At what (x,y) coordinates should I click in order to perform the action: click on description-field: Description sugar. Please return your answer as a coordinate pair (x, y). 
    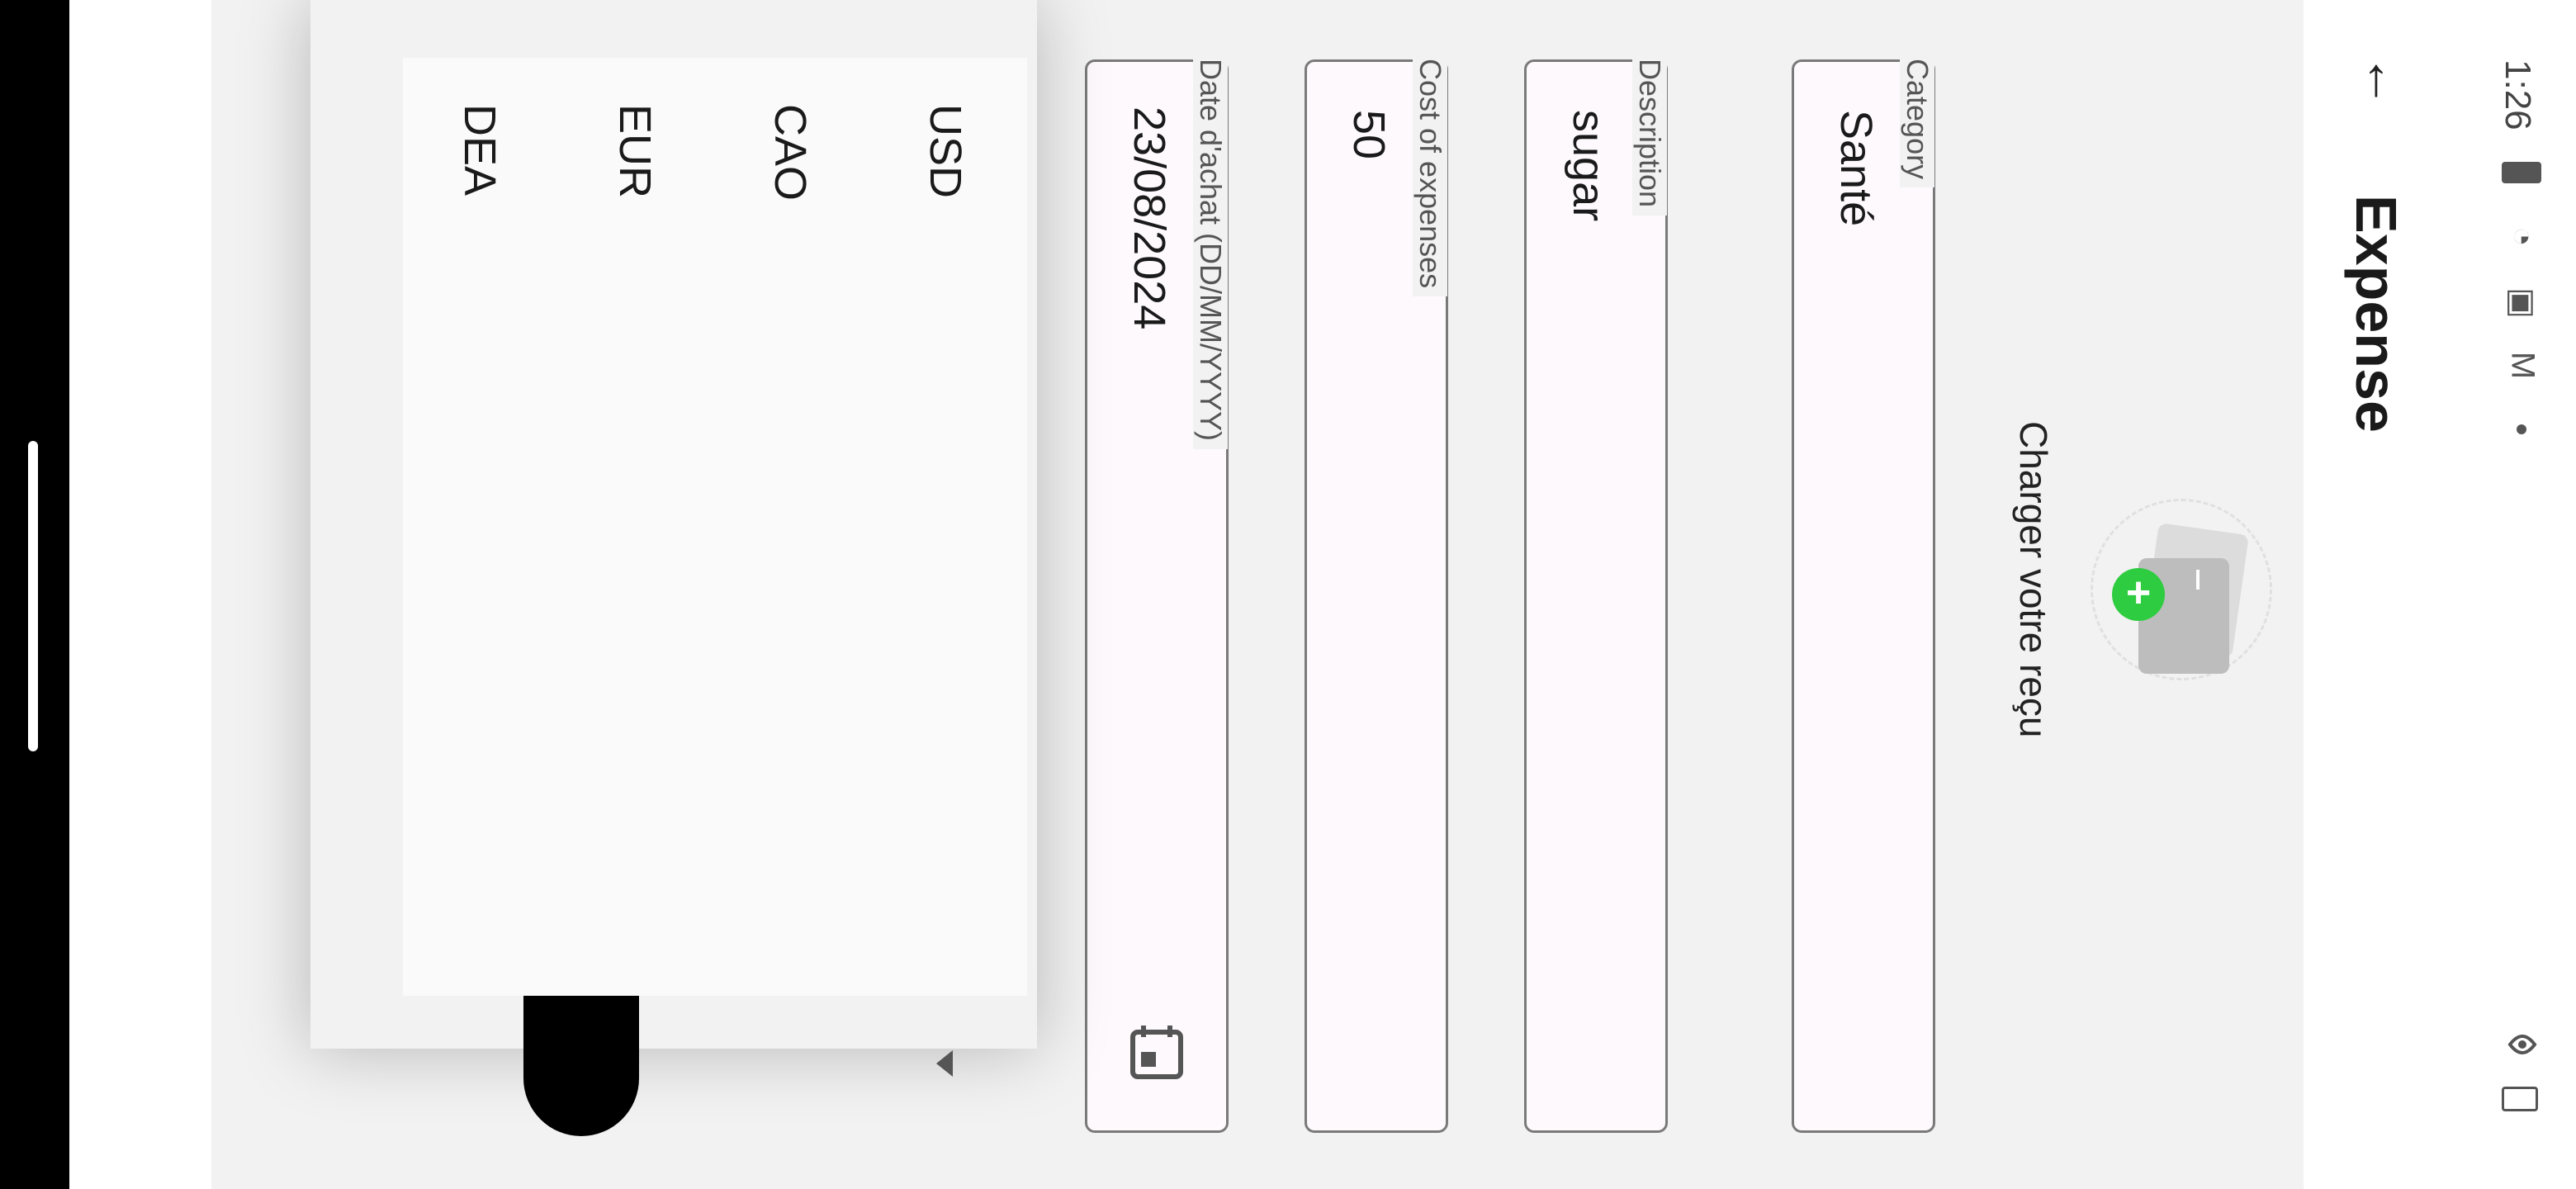
    Looking at the image, I should click on (1596, 591).